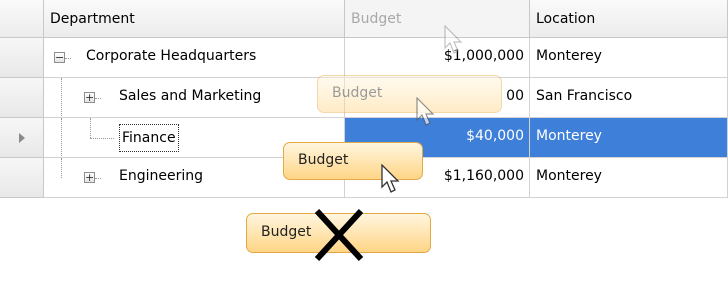 The height and width of the screenshot is (297, 728). Describe the element at coordinates (190, 96) in the screenshot. I see `department-name: Sales and Marketing` at that location.